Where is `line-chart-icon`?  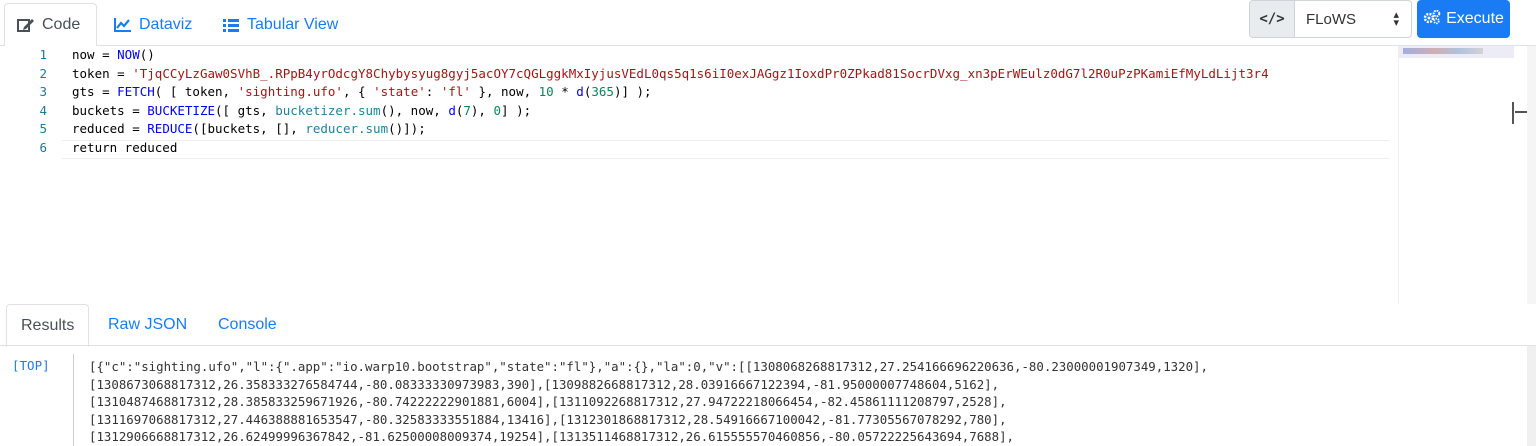 line-chart-icon is located at coordinates (123, 25).